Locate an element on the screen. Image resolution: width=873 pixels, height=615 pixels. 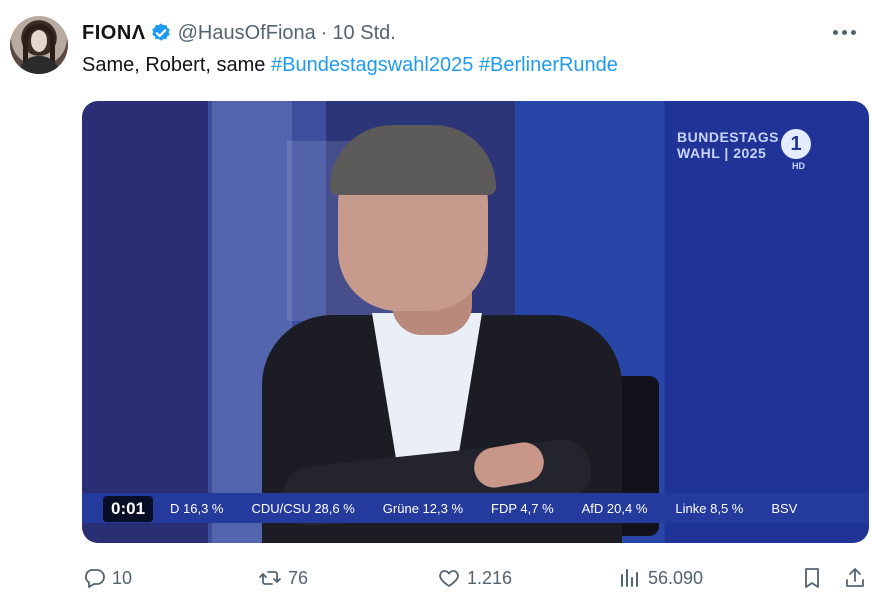
ticker-item: Grüne 12,3 % is located at coordinates (423, 508).